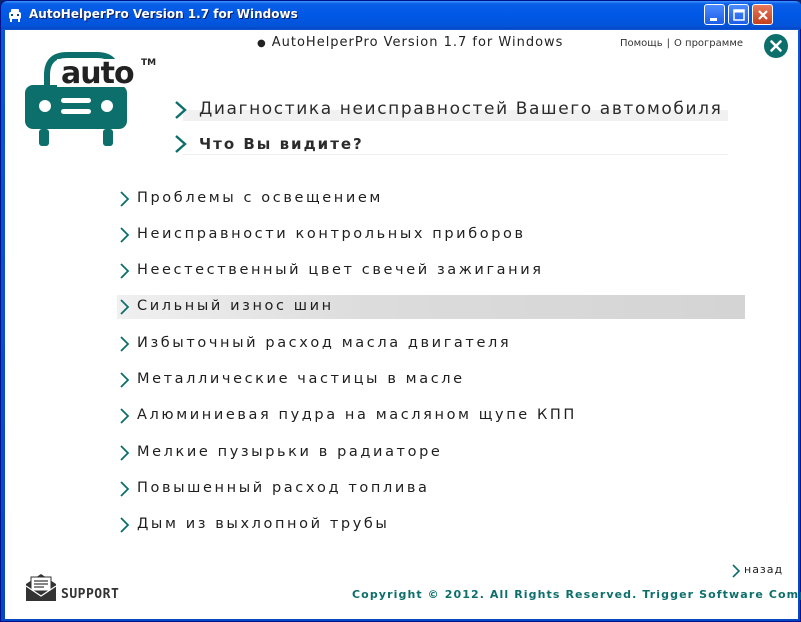  I want to click on logo-brand-text: auto, so click(97, 73).